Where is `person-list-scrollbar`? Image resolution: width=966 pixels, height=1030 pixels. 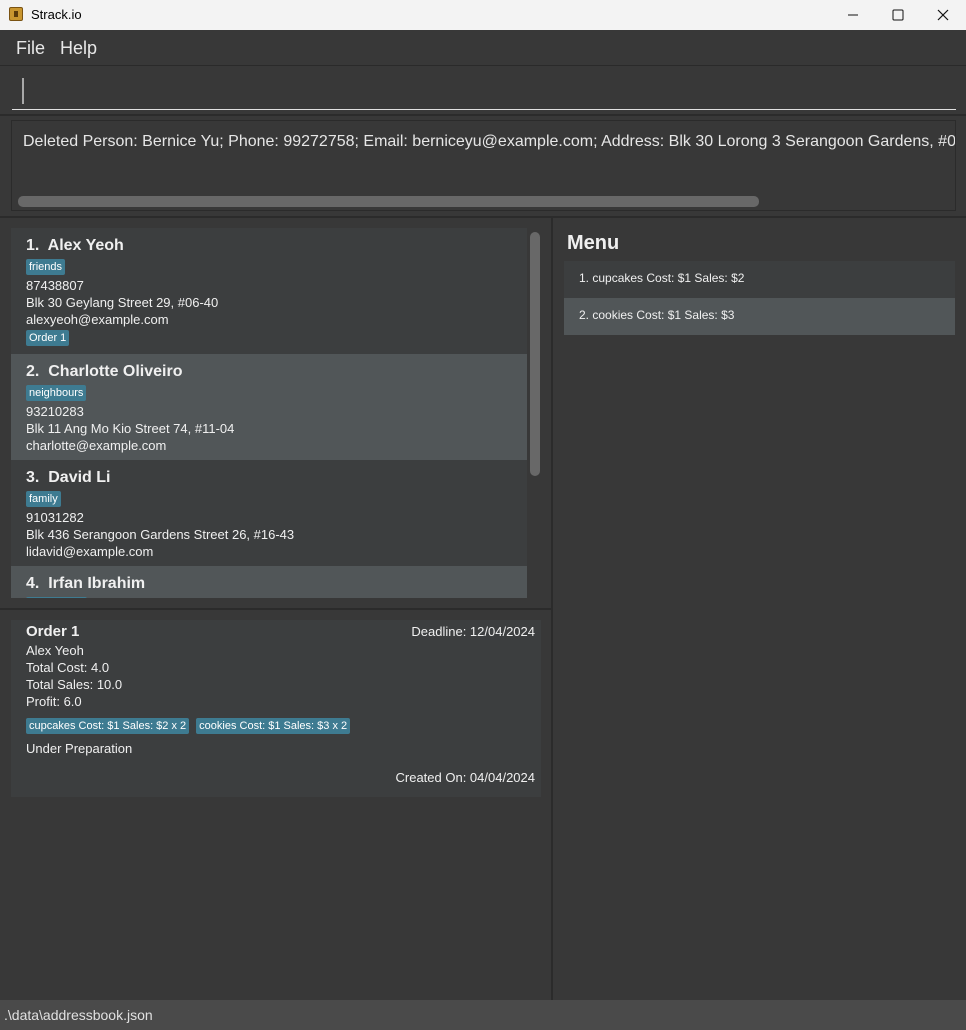
person-list-scrollbar is located at coordinates (535, 354).